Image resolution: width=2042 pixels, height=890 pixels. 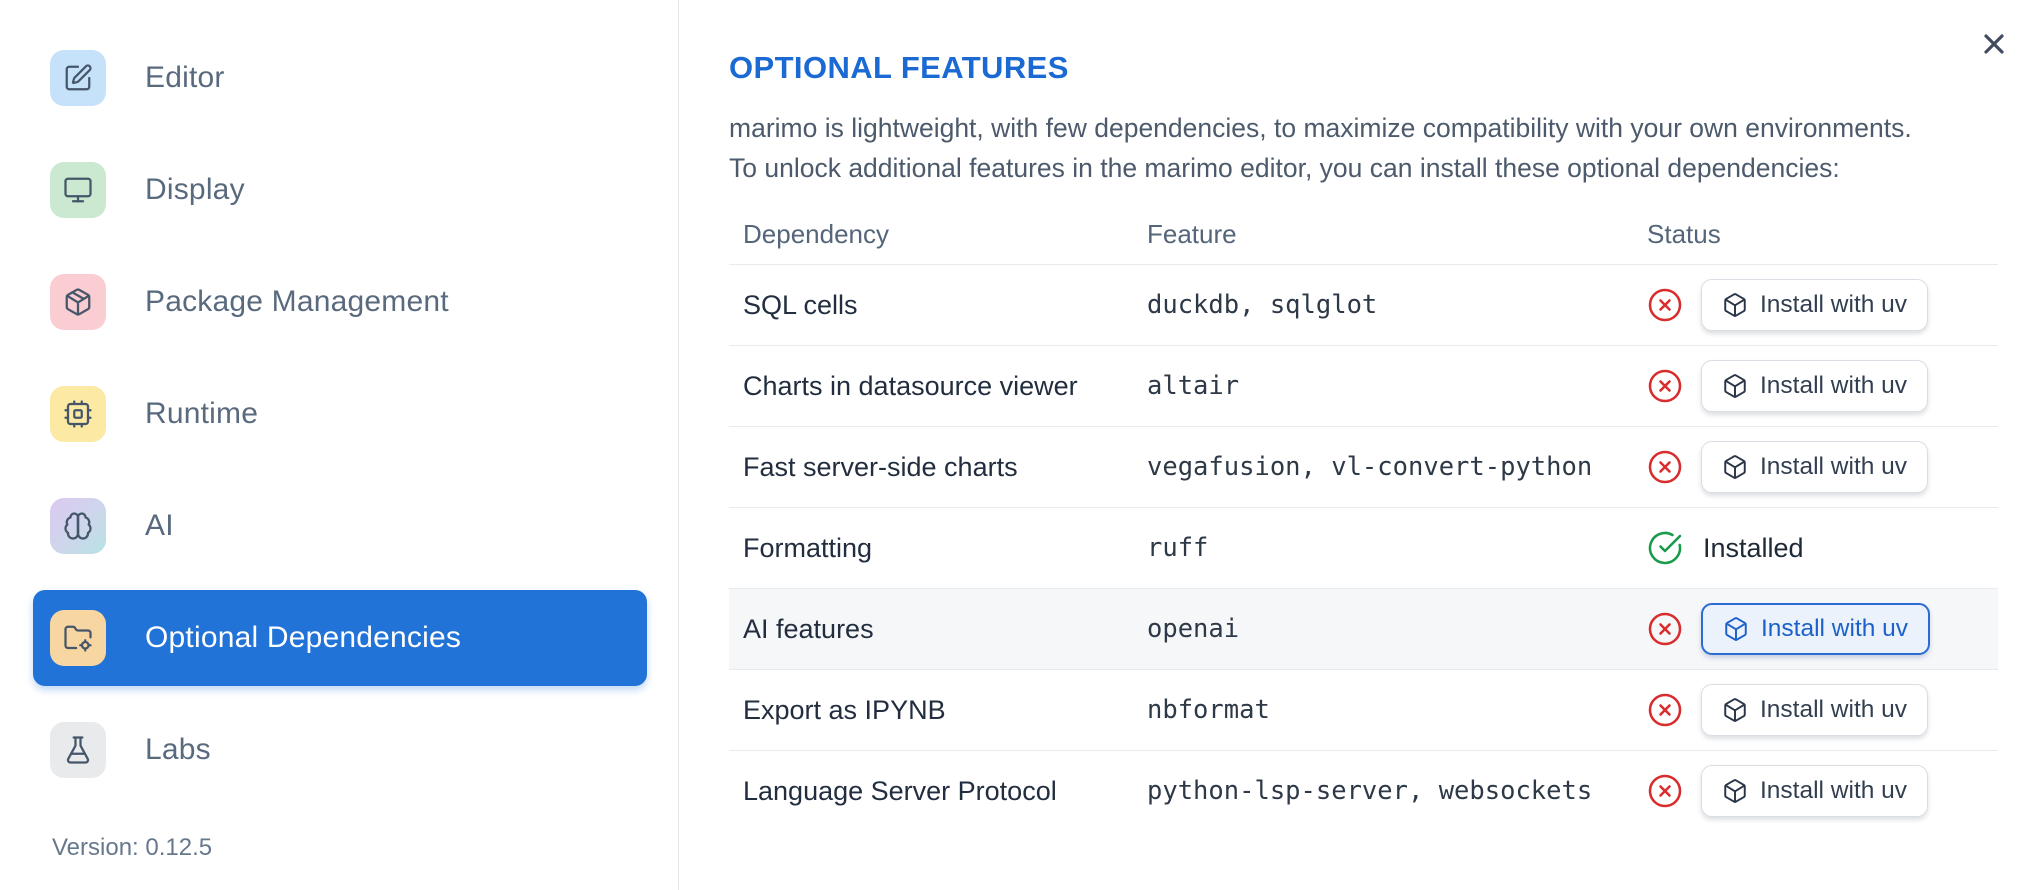 What do you see at coordinates (185, 77) in the screenshot?
I see `sidebar-item-label: Editor` at bounding box center [185, 77].